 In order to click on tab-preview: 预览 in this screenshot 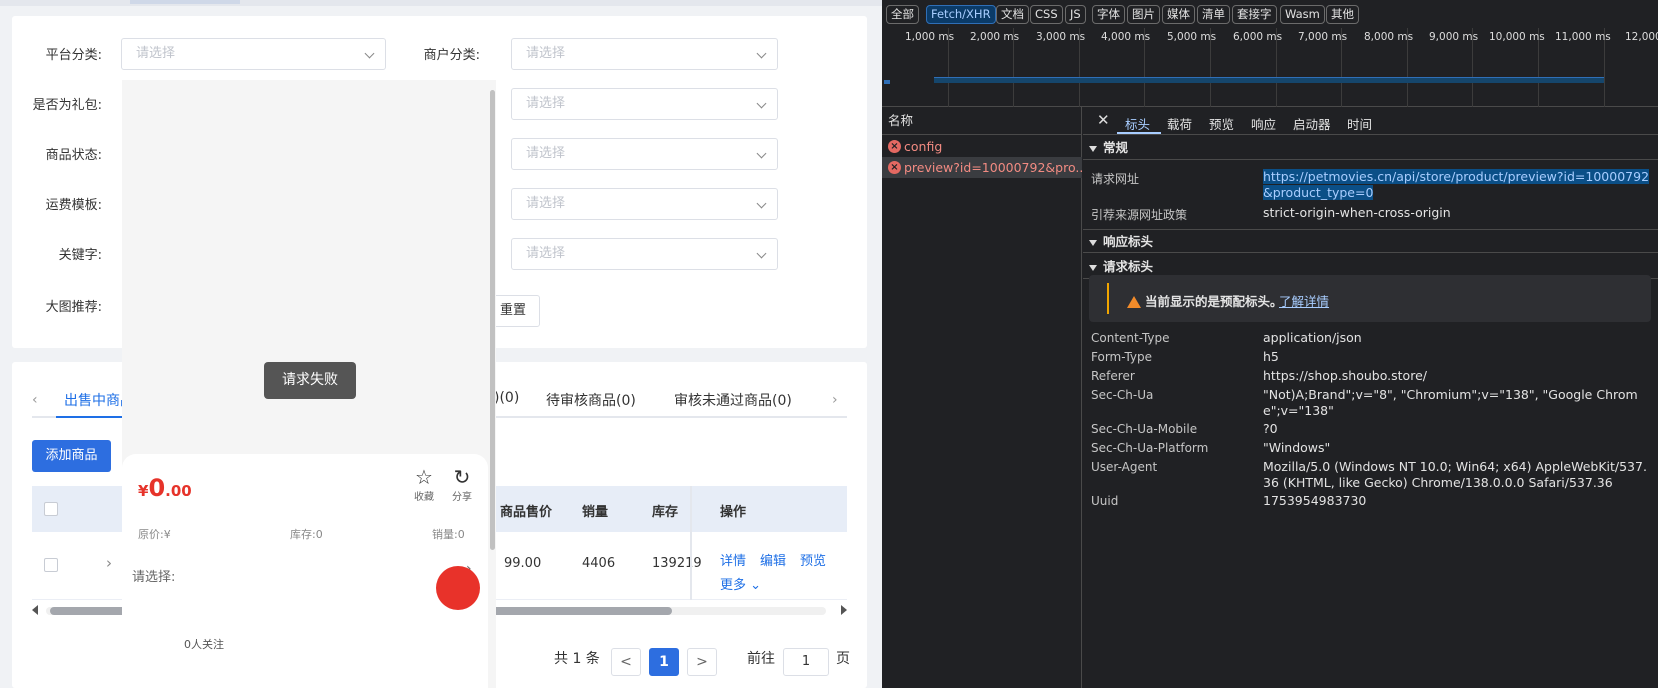, I will do `click(1221, 123)`.